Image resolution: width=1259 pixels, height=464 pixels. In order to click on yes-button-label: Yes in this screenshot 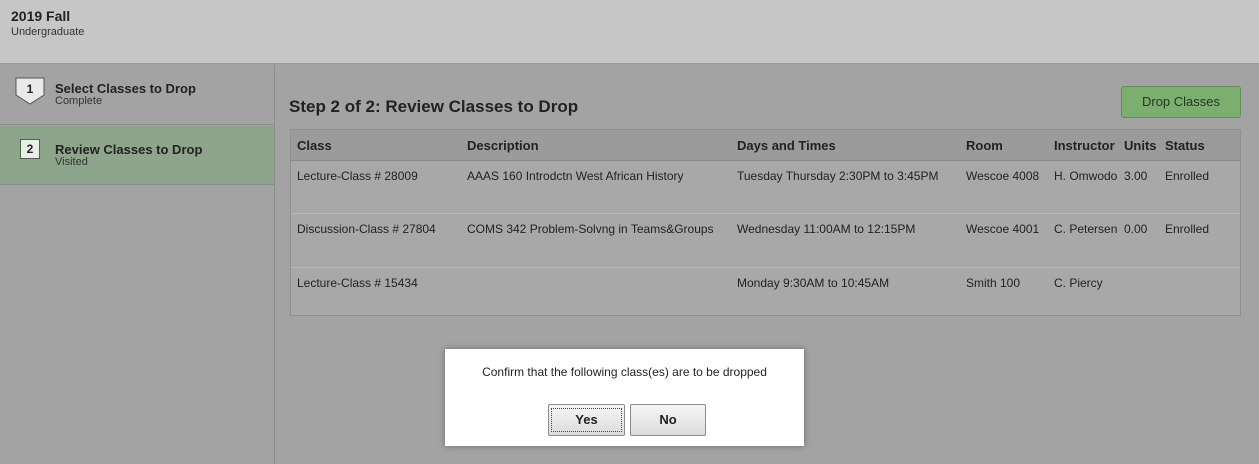, I will do `click(586, 420)`.